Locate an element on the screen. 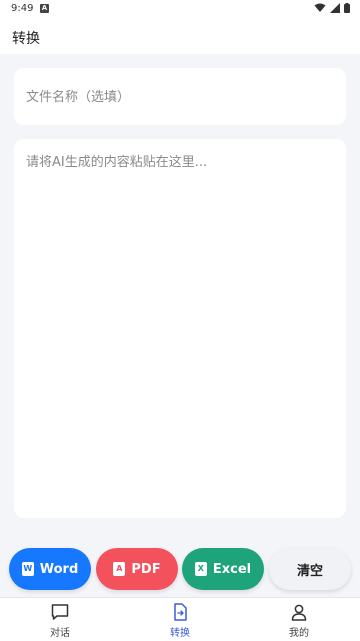 Image resolution: width=360 pixels, height=641 pixels. export-pdf-label: PDF is located at coordinates (146, 569).